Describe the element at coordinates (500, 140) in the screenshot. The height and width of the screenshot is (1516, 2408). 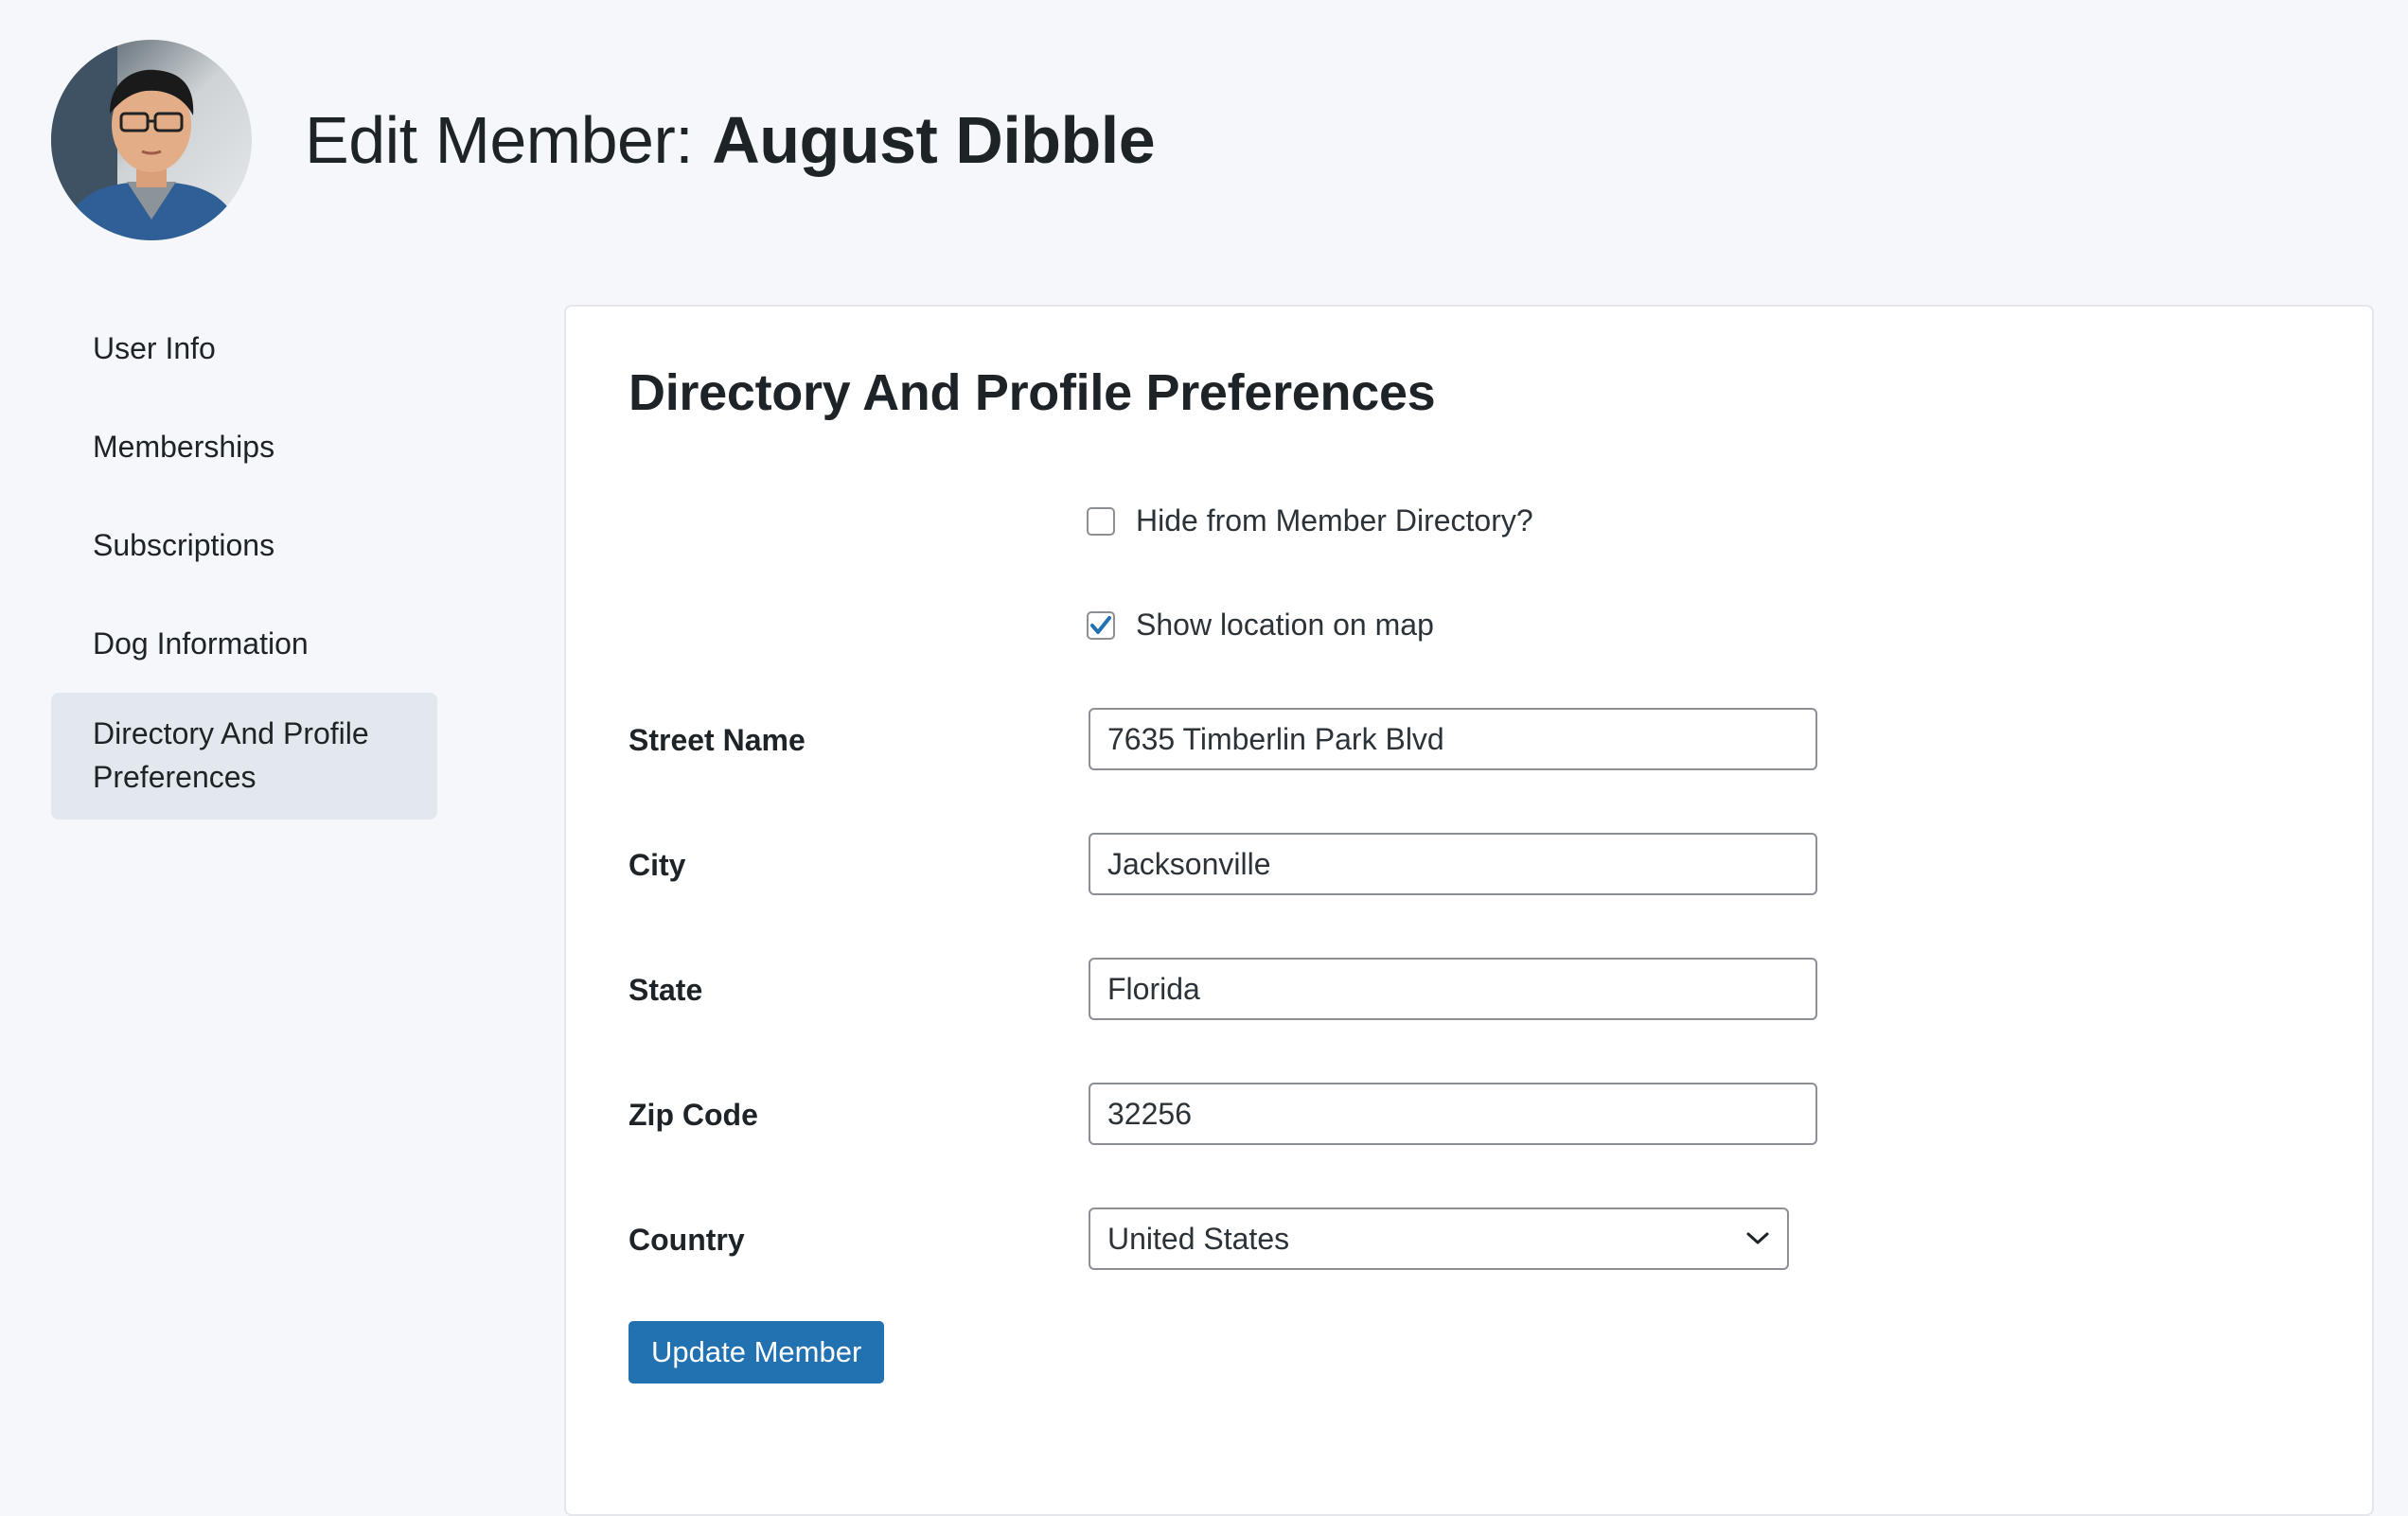
I see `page-title-prefix: Edit Member:` at that location.